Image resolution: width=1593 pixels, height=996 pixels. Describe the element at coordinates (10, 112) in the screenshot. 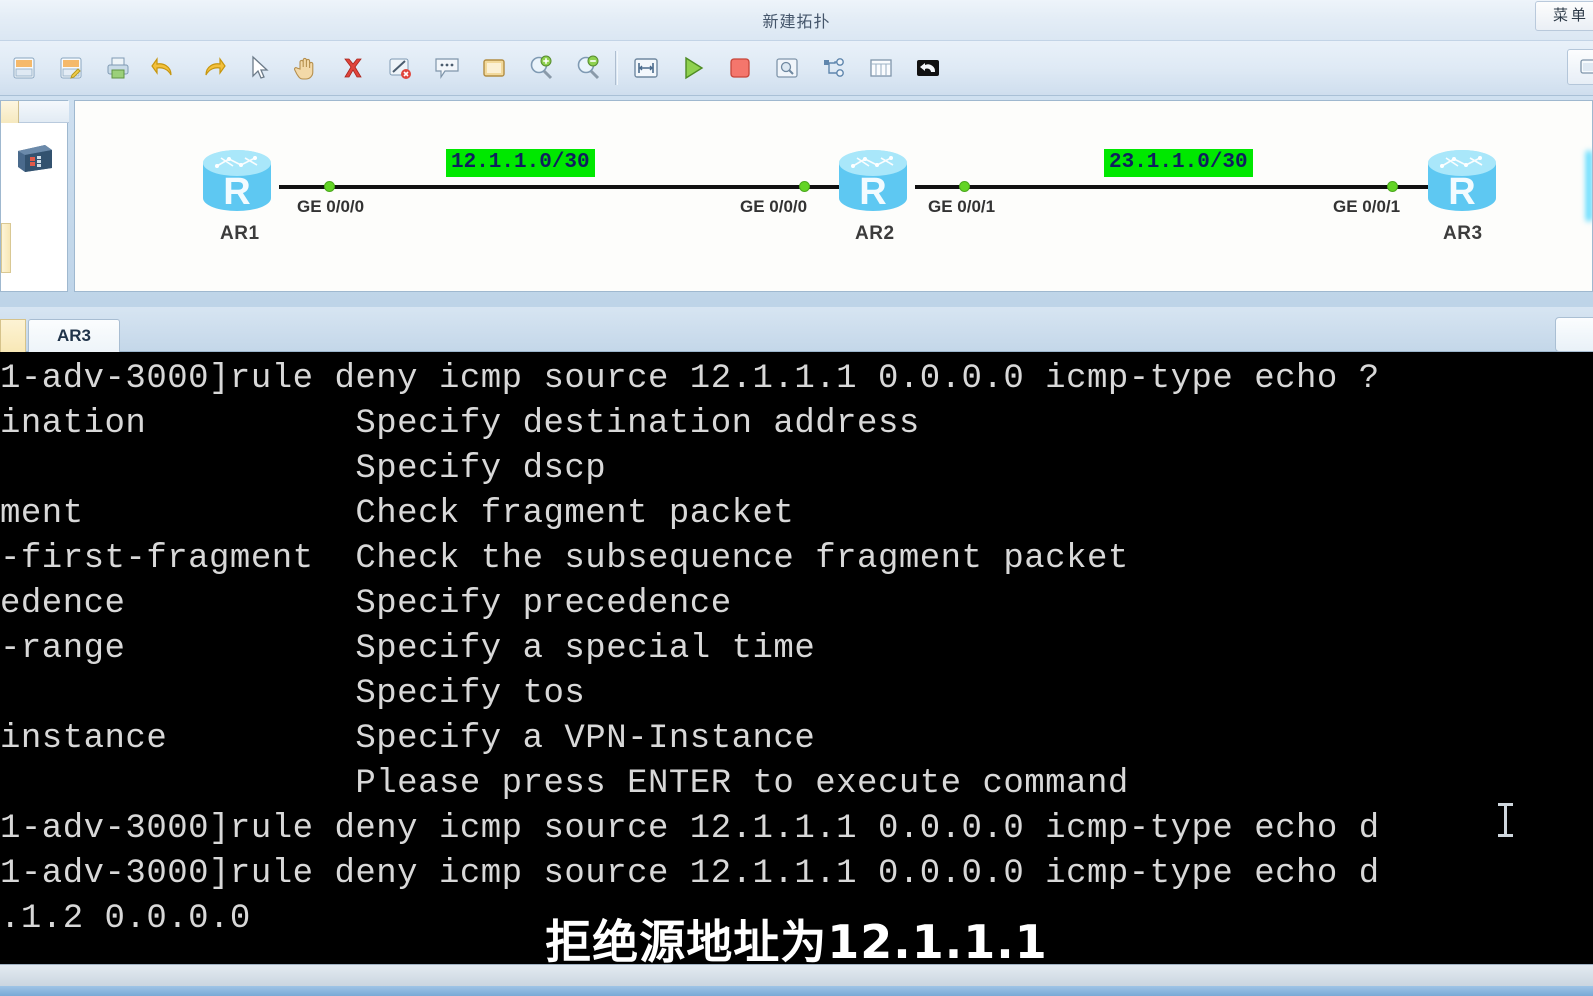

I see `palette-tab-selected` at that location.